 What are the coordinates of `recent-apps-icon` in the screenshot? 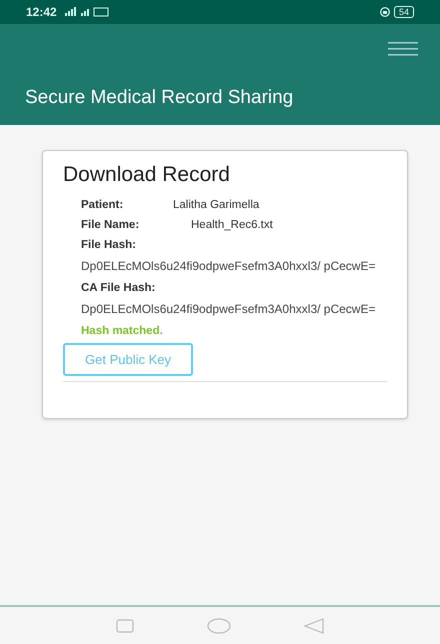 It's located at (125, 625).